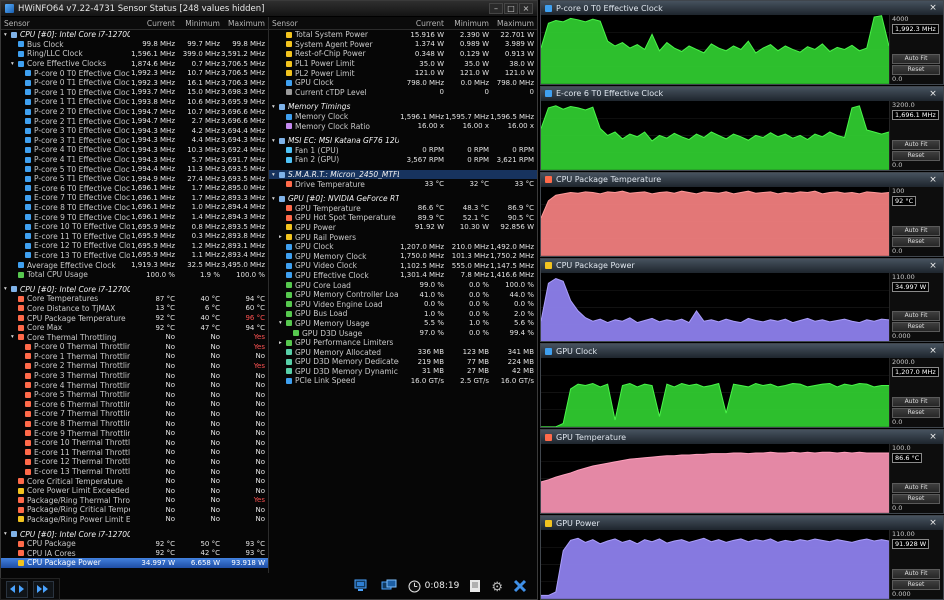 The height and width of the screenshot is (600, 944). What do you see at coordinates (134, 405) in the screenshot?
I see `sensor-row: E-core 6 Thermal Throttling No No No` at bounding box center [134, 405].